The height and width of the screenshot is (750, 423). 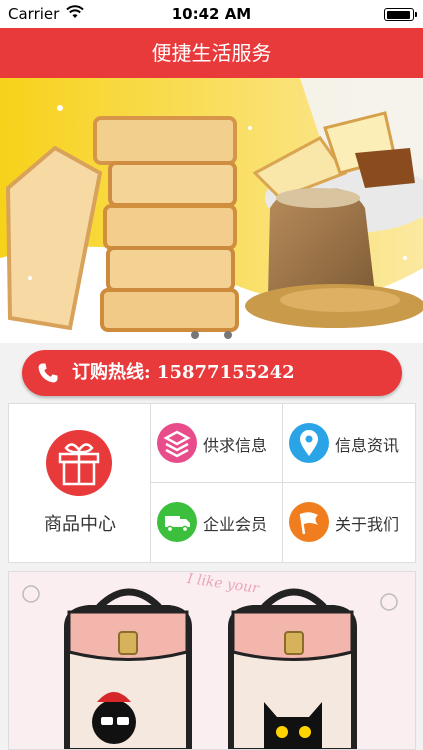 I want to click on news-tile: 信息资讯, so click(x=349, y=443).